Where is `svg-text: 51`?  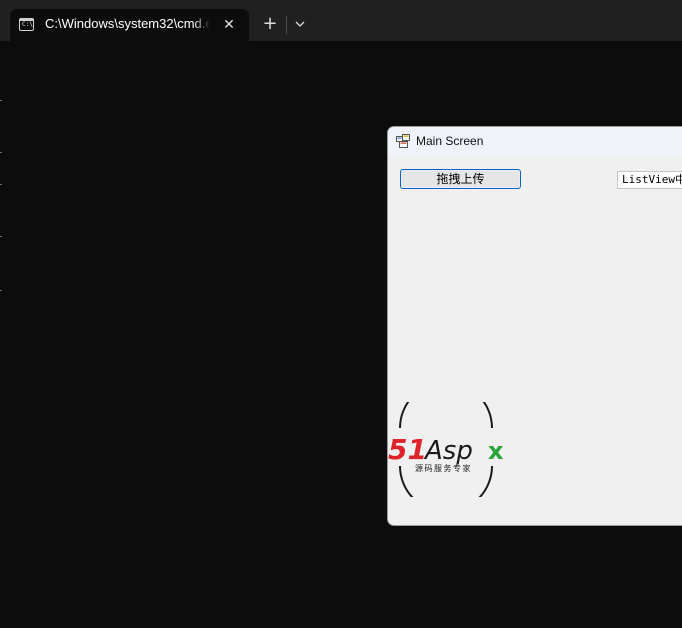 svg-text: 51 is located at coordinates (407, 449).